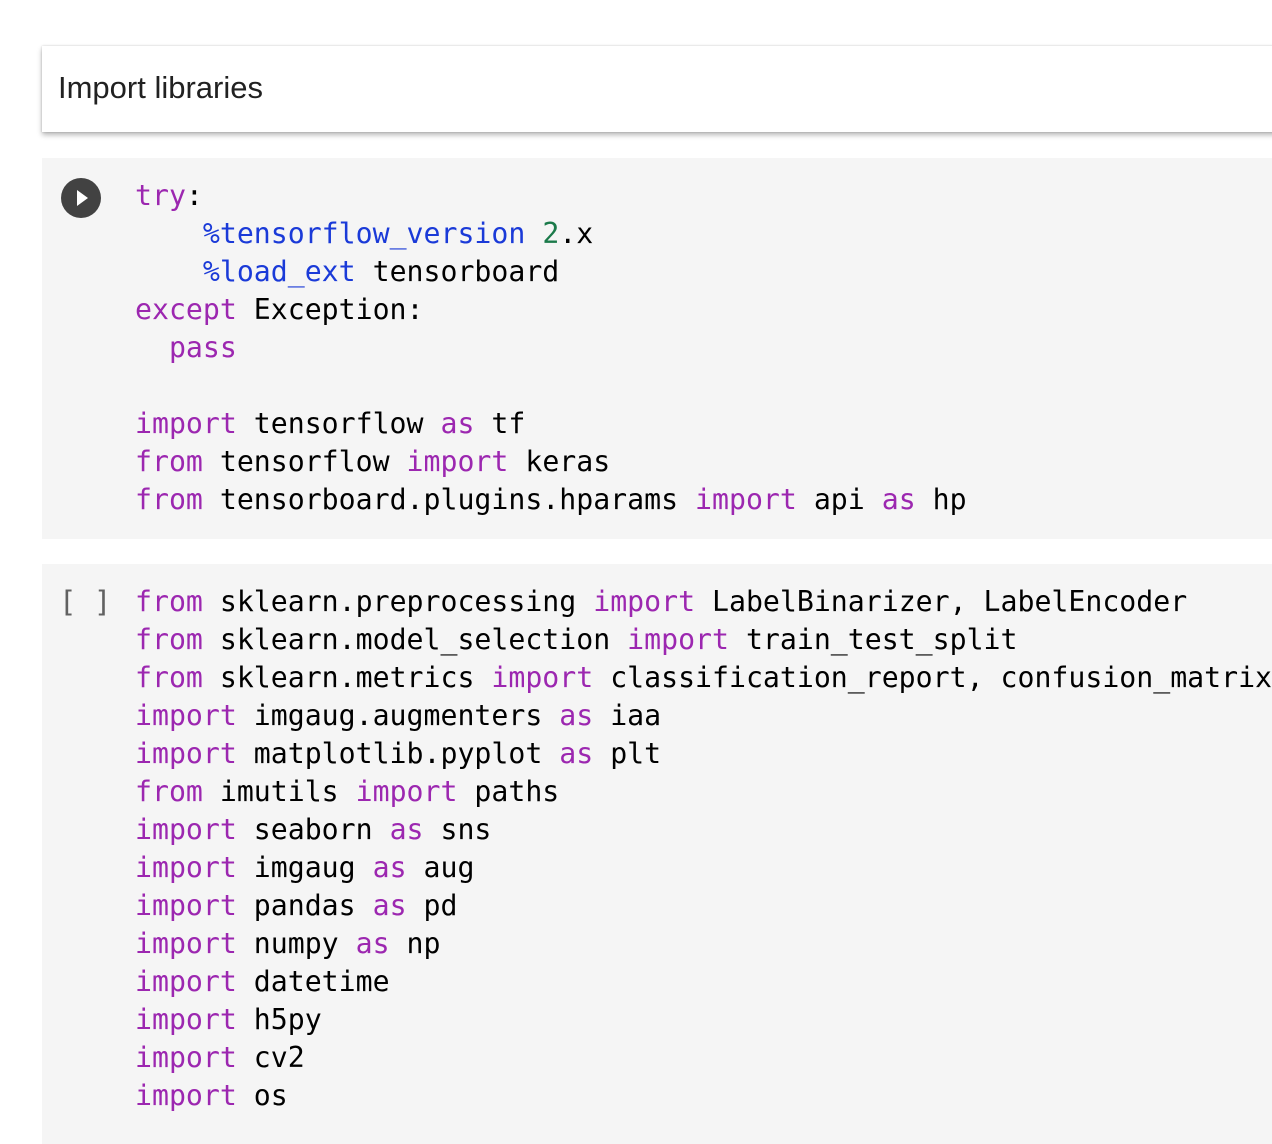 Image resolution: width=1272 pixels, height=1144 pixels. I want to click on code-text: train_test_split, so click(873, 639).